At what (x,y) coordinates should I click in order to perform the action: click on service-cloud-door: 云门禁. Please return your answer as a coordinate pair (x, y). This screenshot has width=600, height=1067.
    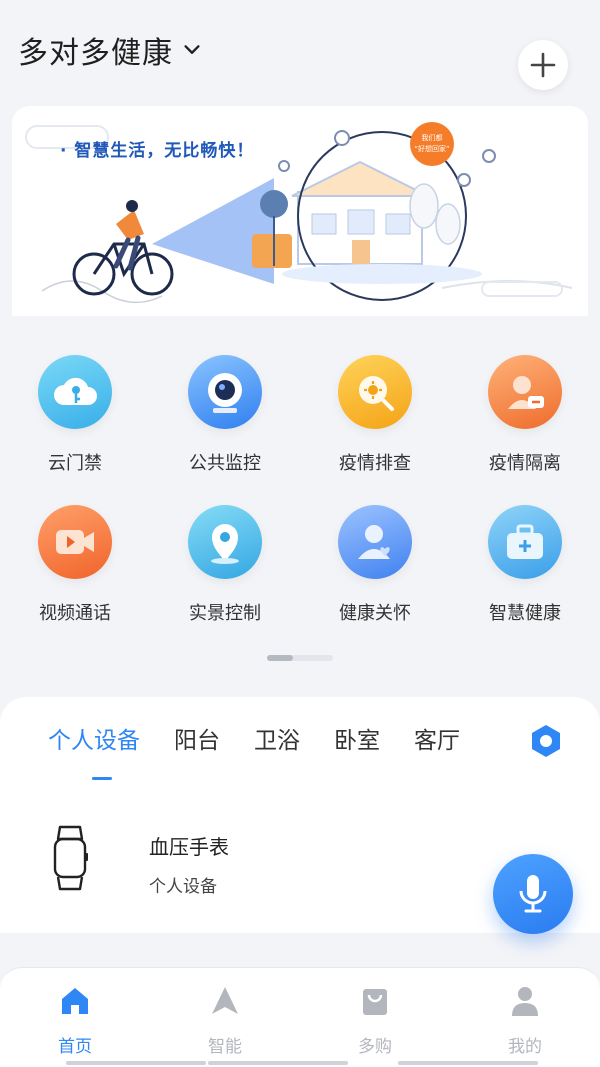
    Looking at the image, I should click on (75, 415).